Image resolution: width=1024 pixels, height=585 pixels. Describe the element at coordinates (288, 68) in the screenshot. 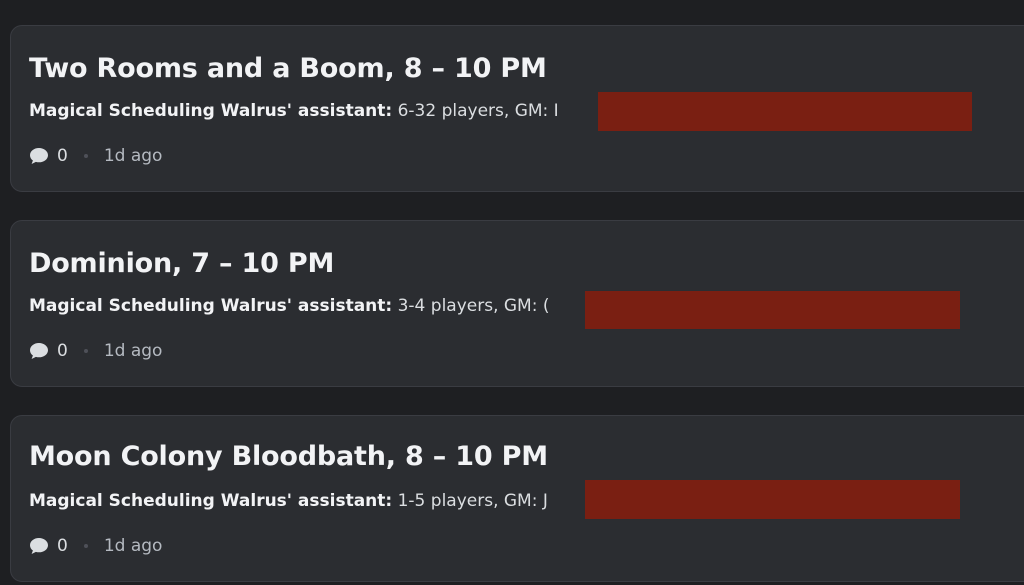

I see `post-title: Two Rooms and a Boom, 8 – 10 PM` at that location.